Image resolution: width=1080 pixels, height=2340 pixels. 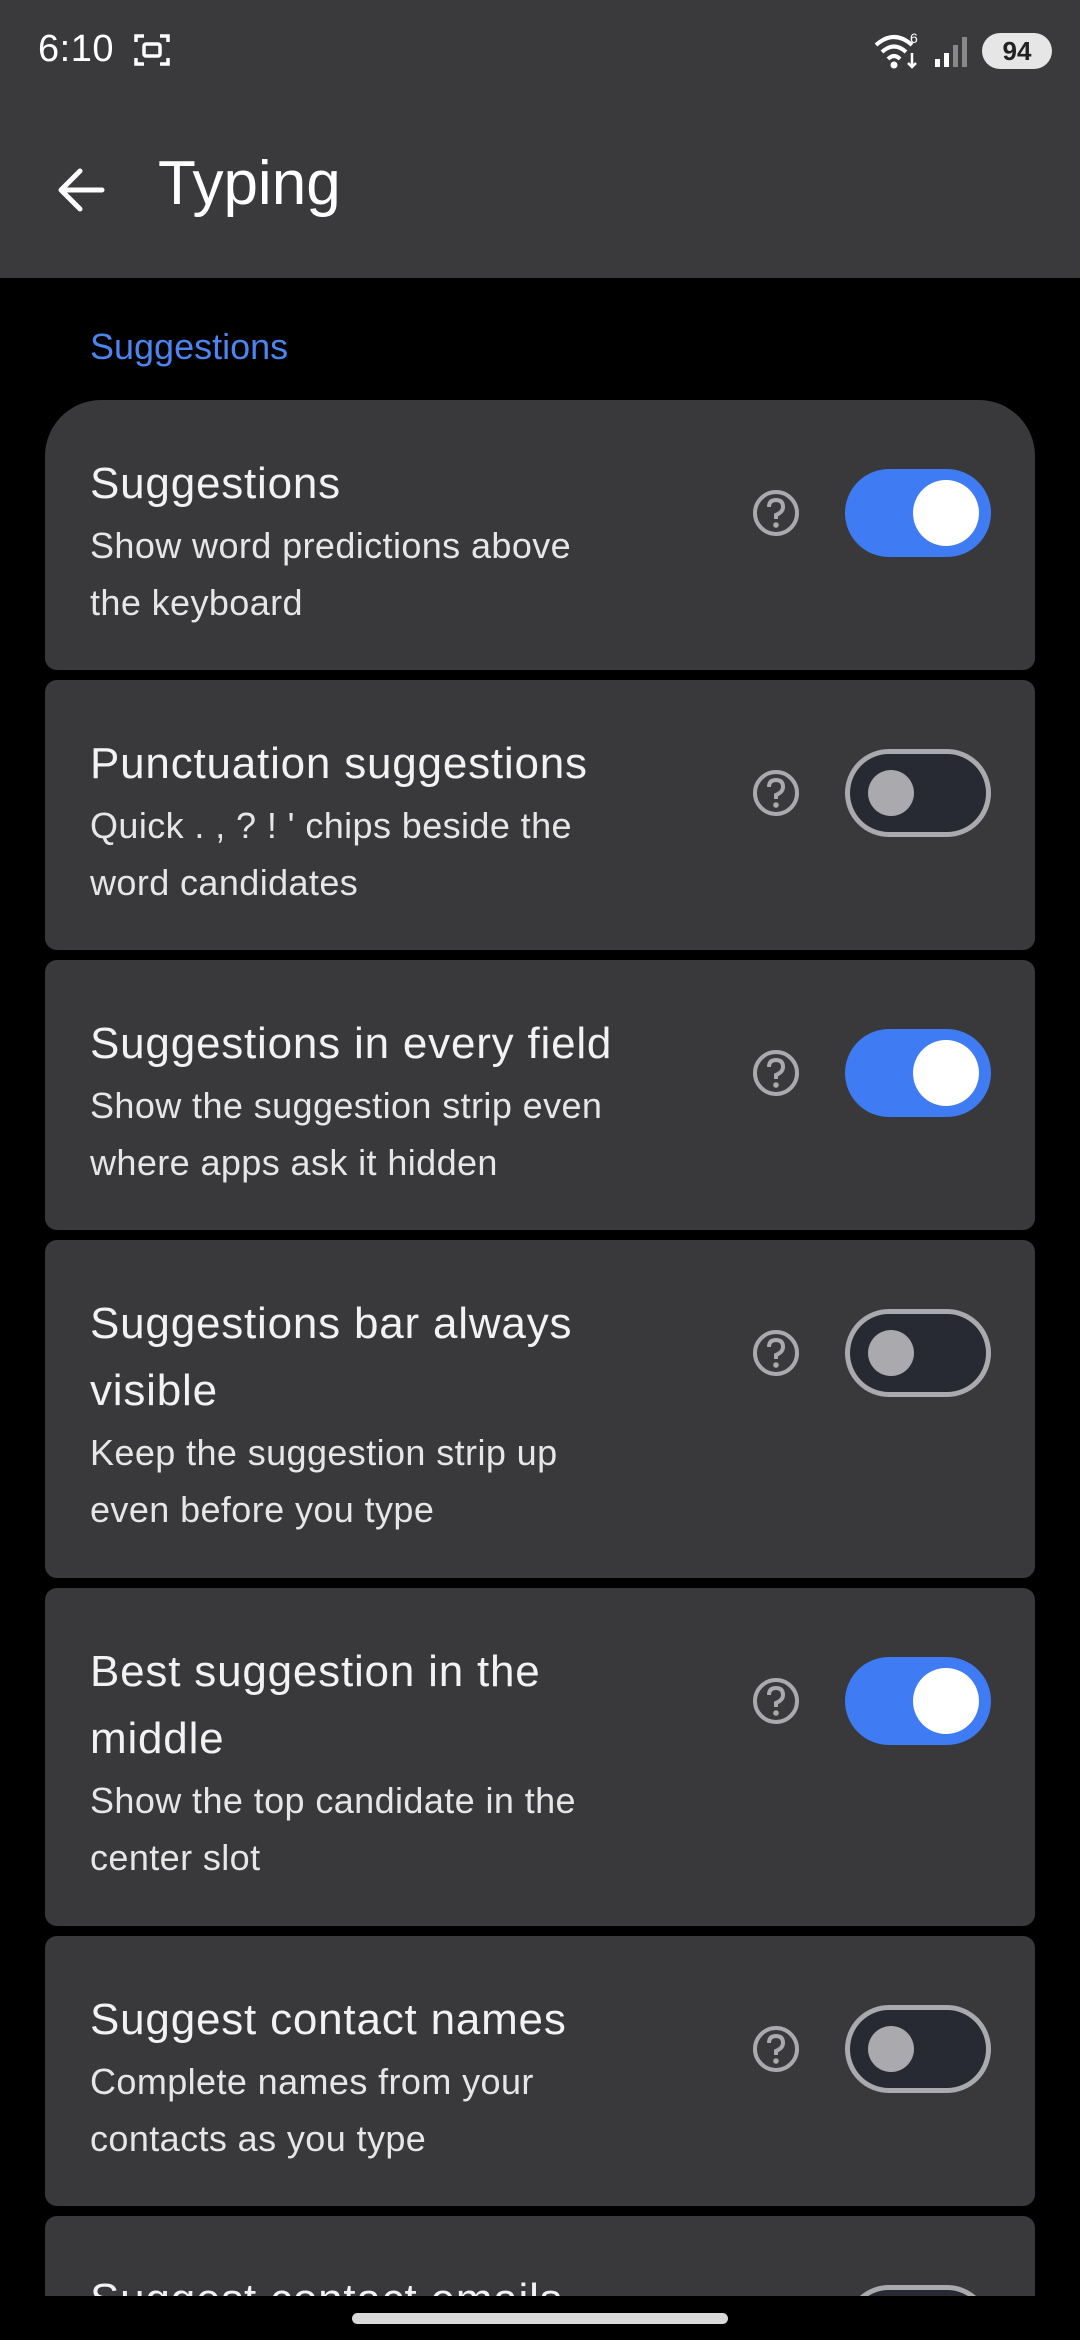 I want to click on battery-icon: 94, so click(x=1017, y=51).